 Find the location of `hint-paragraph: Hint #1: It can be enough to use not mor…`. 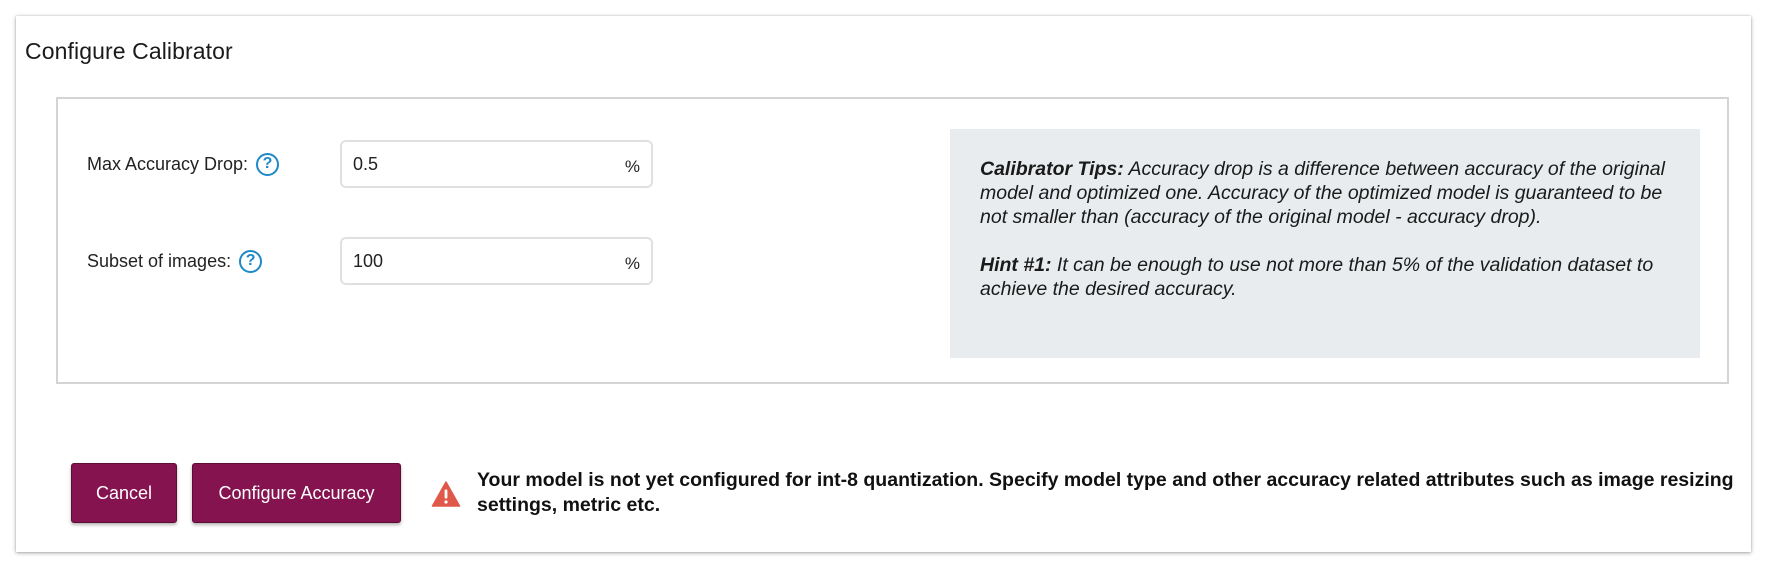

hint-paragraph: Hint #1: It can be enough to use not mor… is located at coordinates (1325, 277).